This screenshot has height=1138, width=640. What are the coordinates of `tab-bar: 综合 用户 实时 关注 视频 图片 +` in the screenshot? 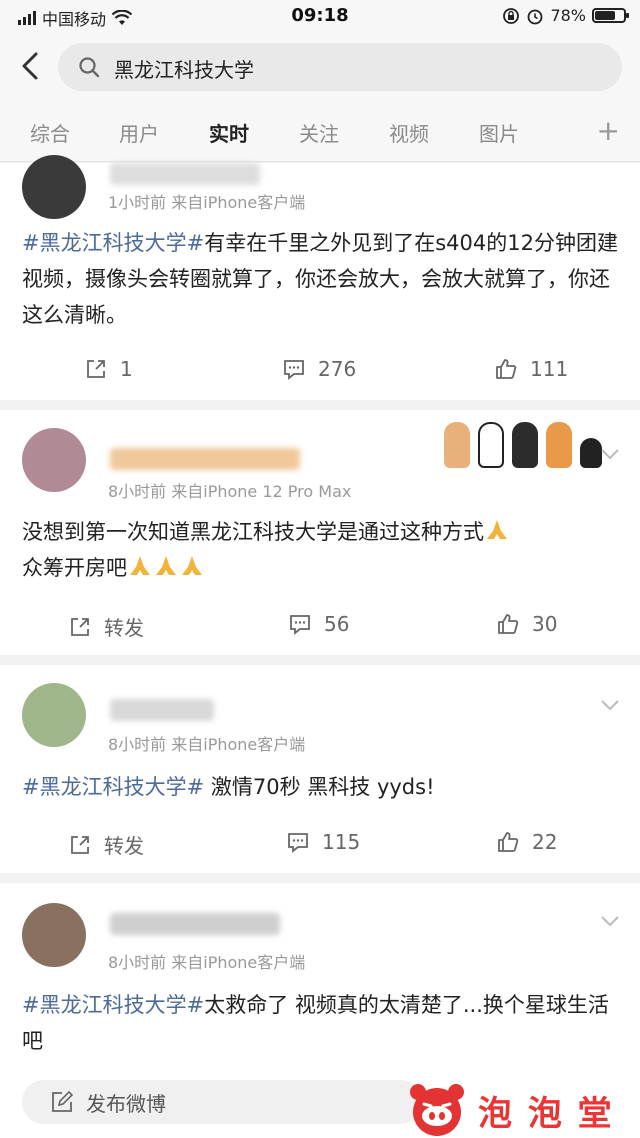 It's located at (320, 131).